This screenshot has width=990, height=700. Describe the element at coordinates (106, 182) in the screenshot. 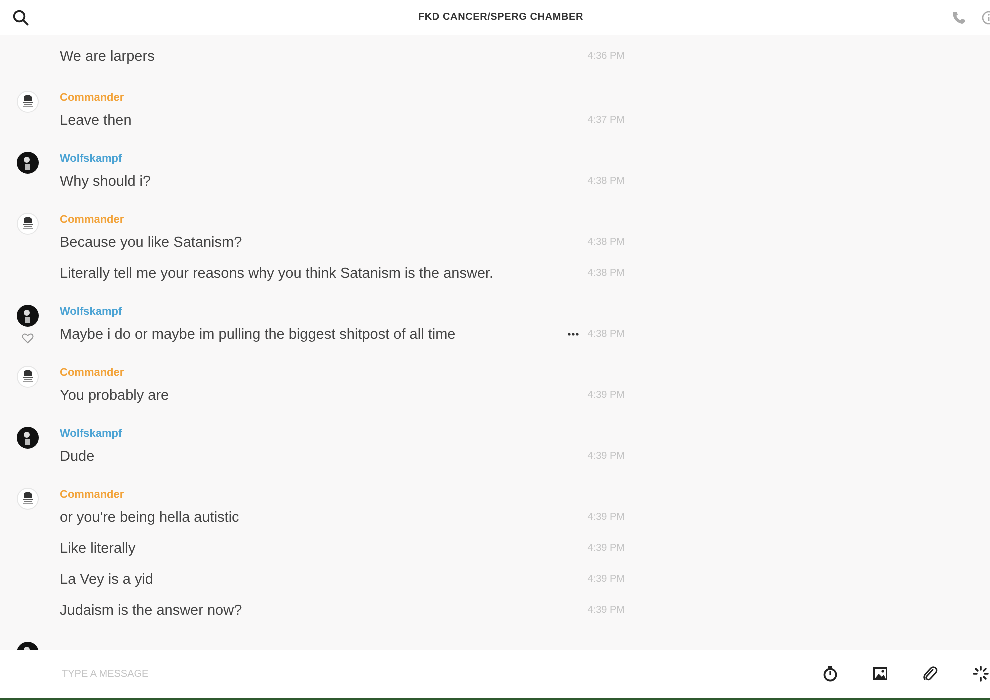

I see `message-text: Why should i?` at that location.